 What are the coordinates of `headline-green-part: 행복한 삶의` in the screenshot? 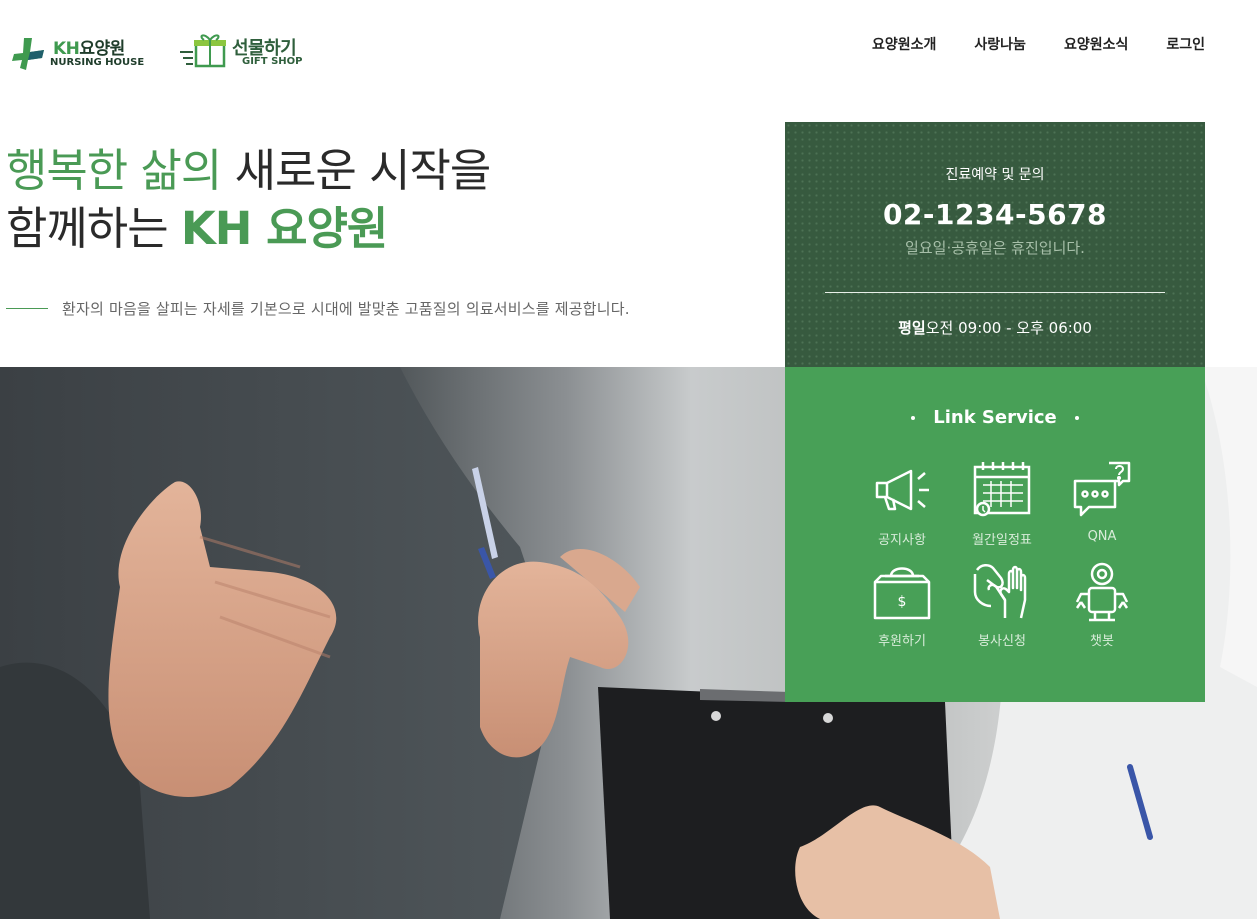 It's located at (114, 170).